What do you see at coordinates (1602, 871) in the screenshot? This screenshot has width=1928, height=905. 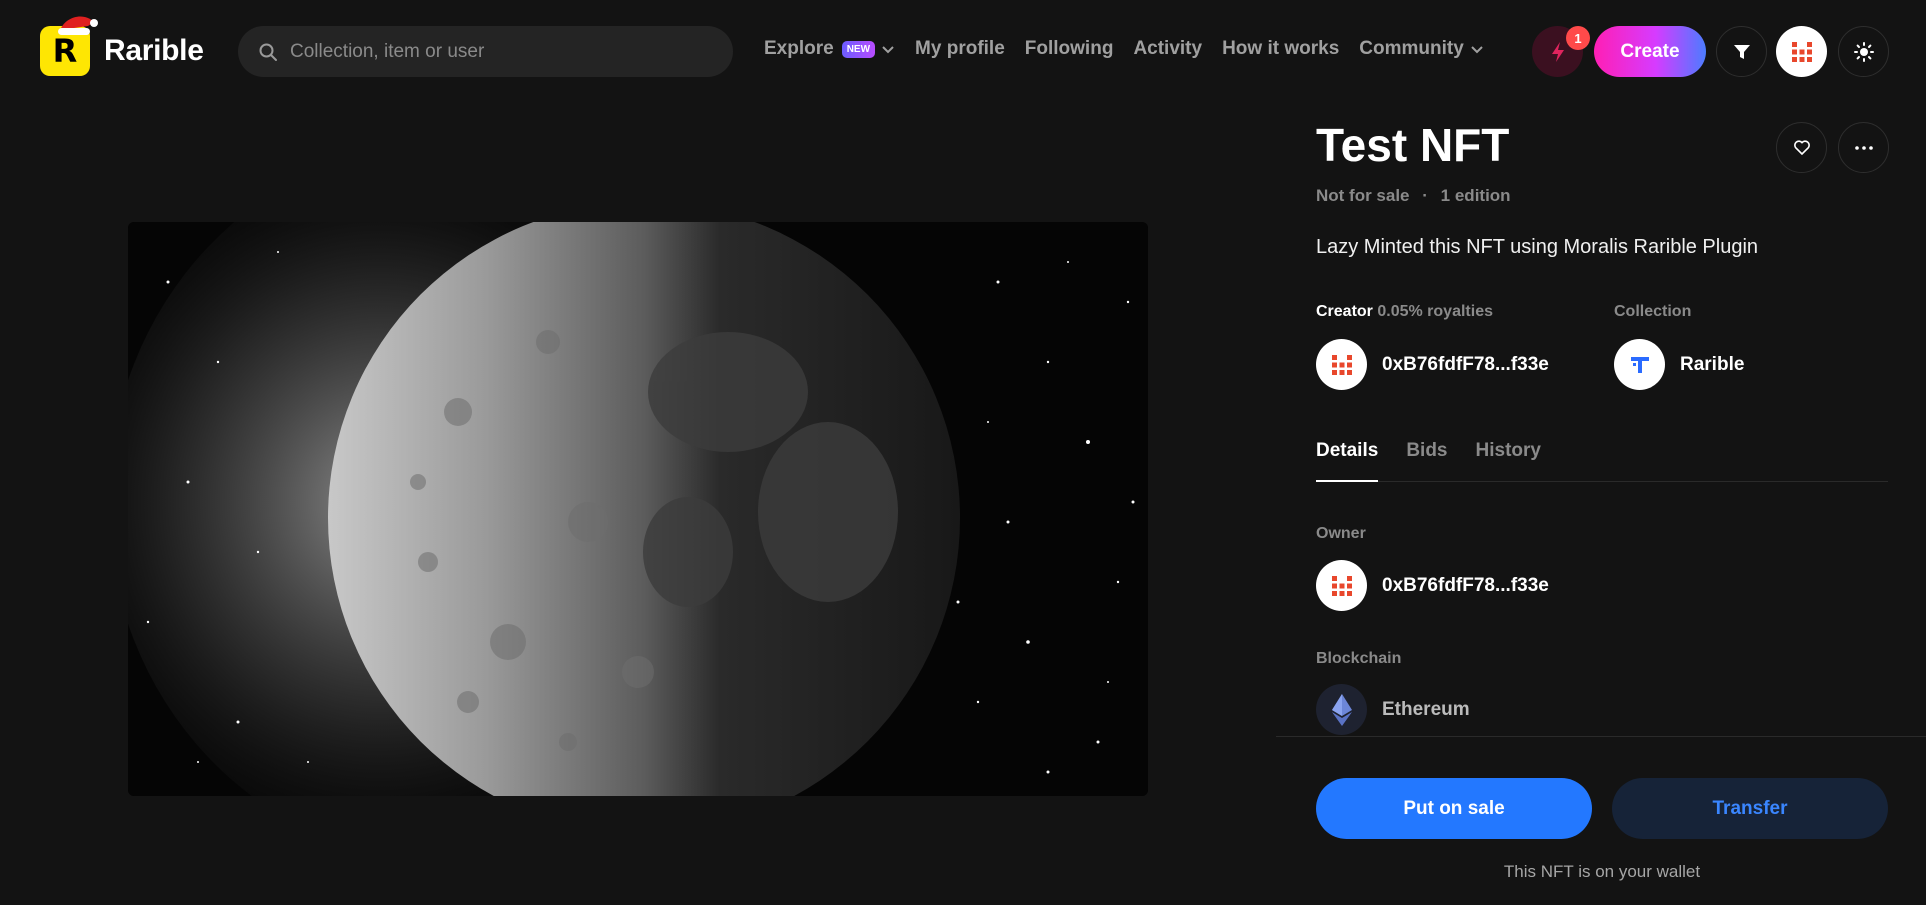 I see `wallet-note: This NFT is on your wallet` at bounding box center [1602, 871].